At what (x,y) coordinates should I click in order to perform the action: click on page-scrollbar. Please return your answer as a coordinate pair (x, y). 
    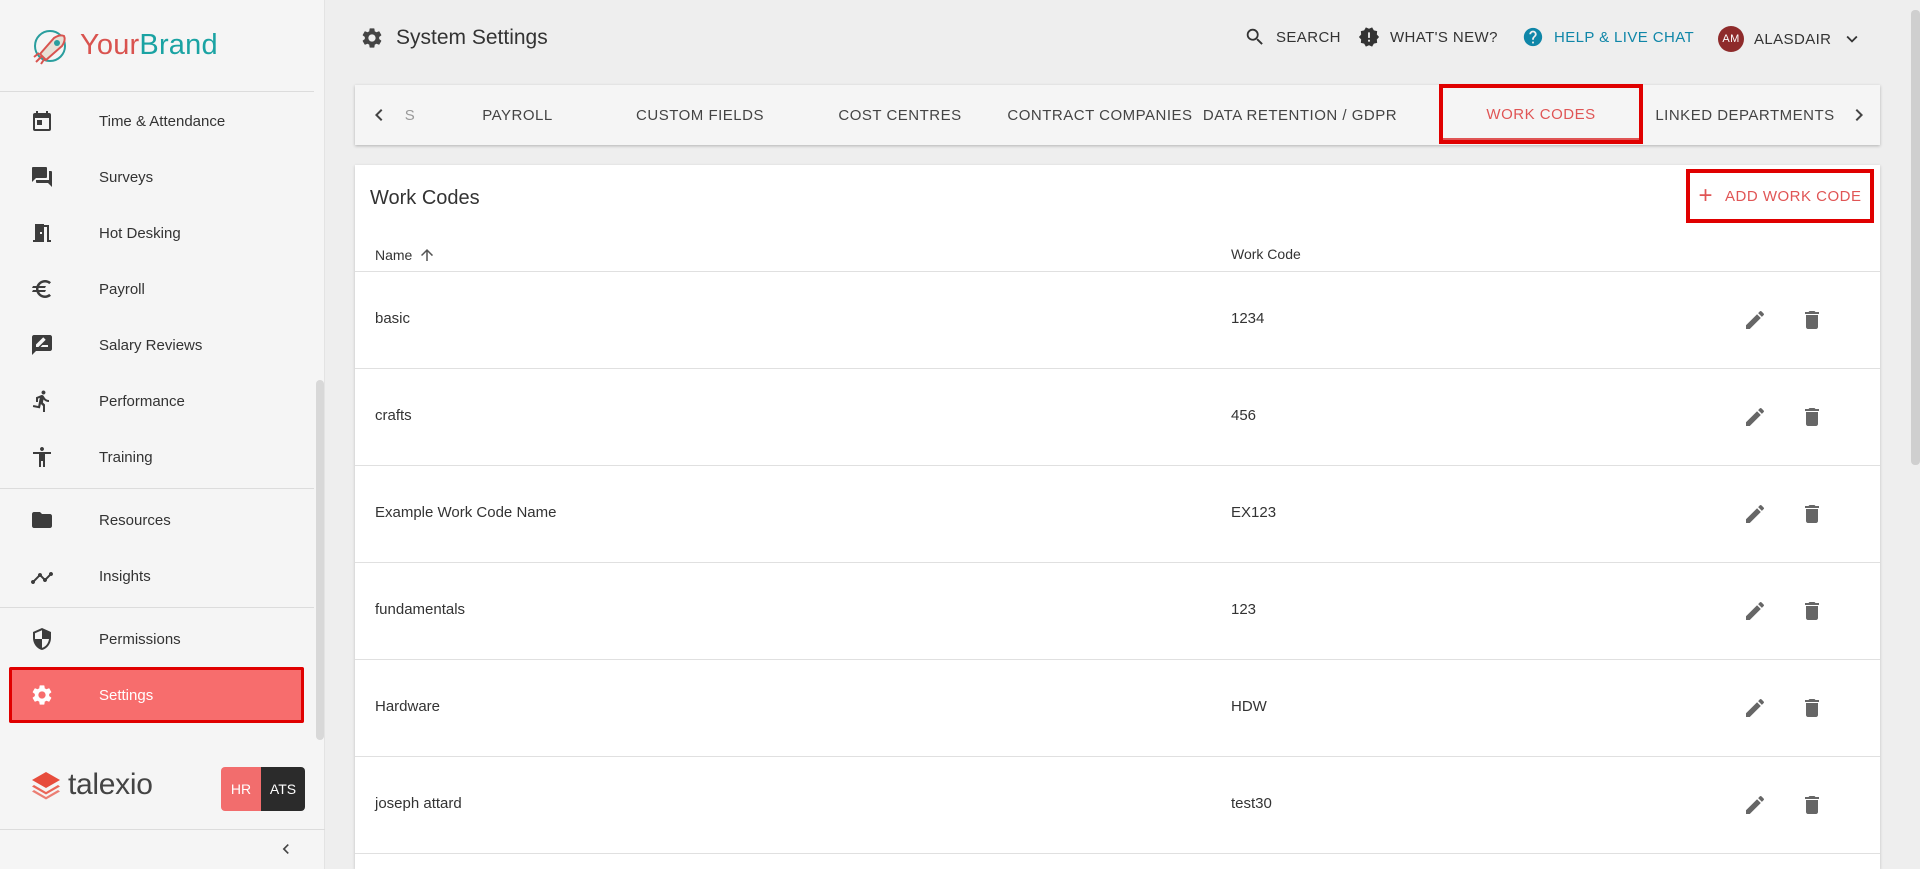
    Looking at the image, I should click on (1915, 237).